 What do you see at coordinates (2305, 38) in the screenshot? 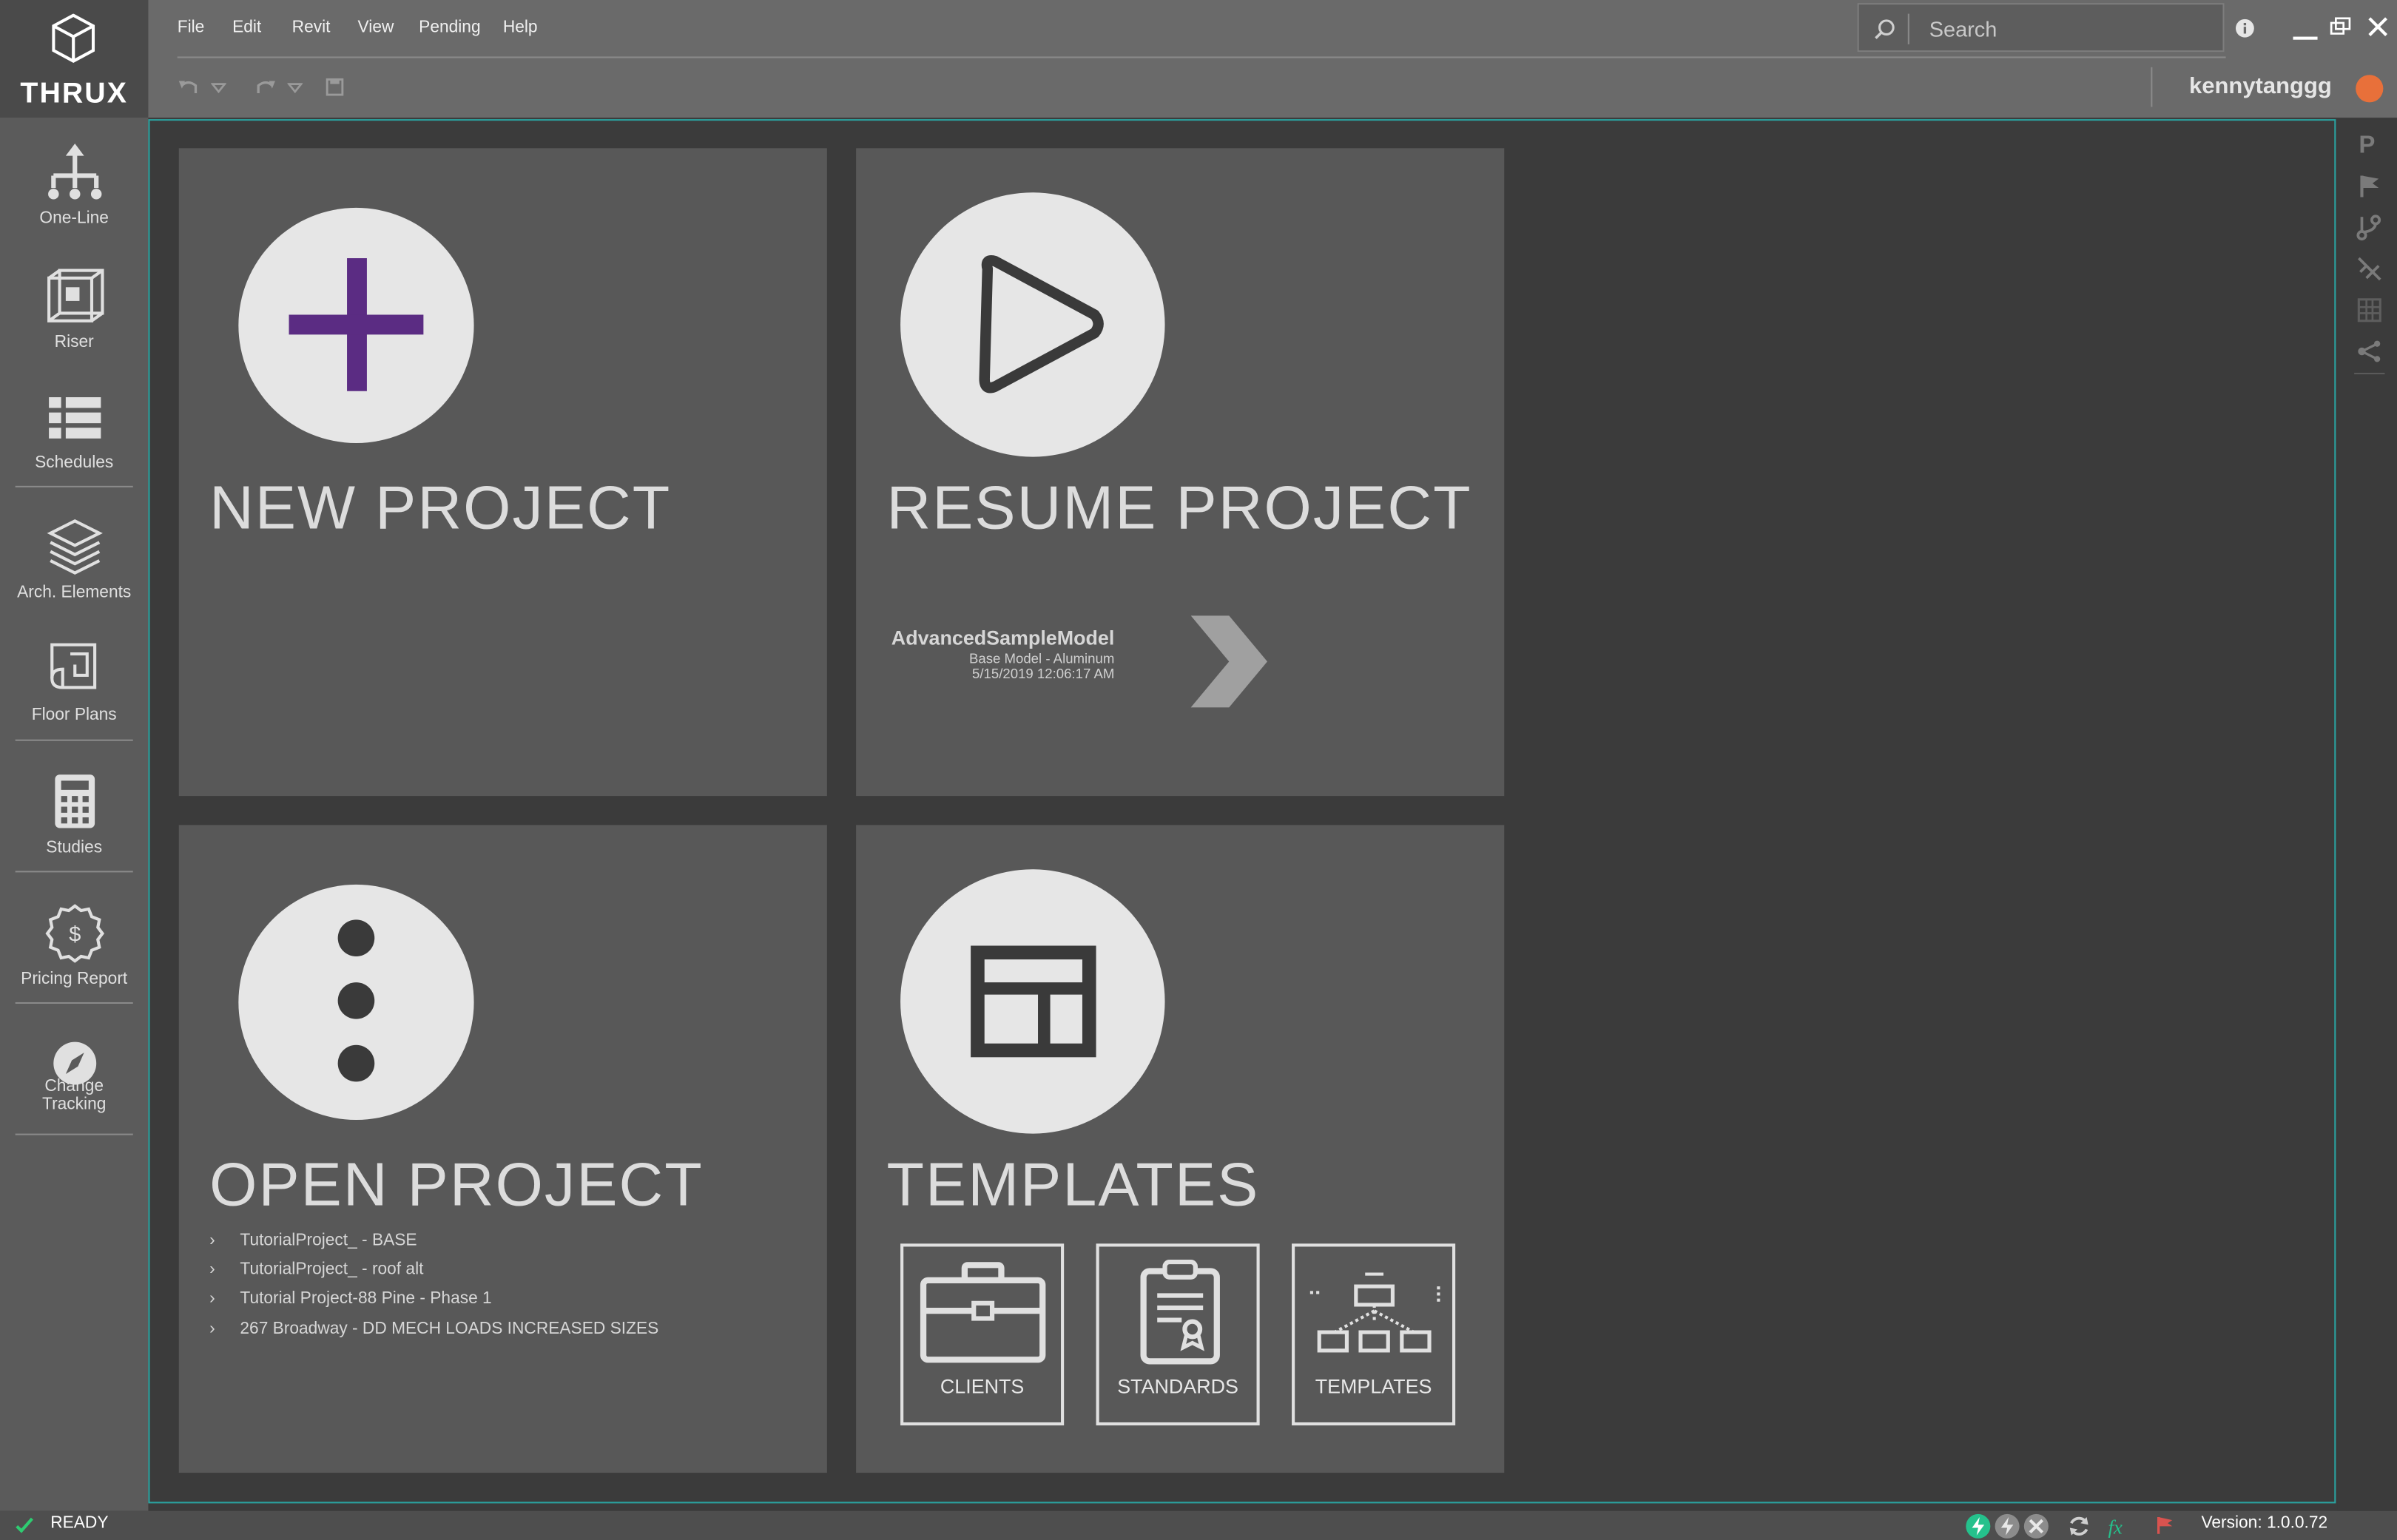
I see `minimize-button` at bounding box center [2305, 38].